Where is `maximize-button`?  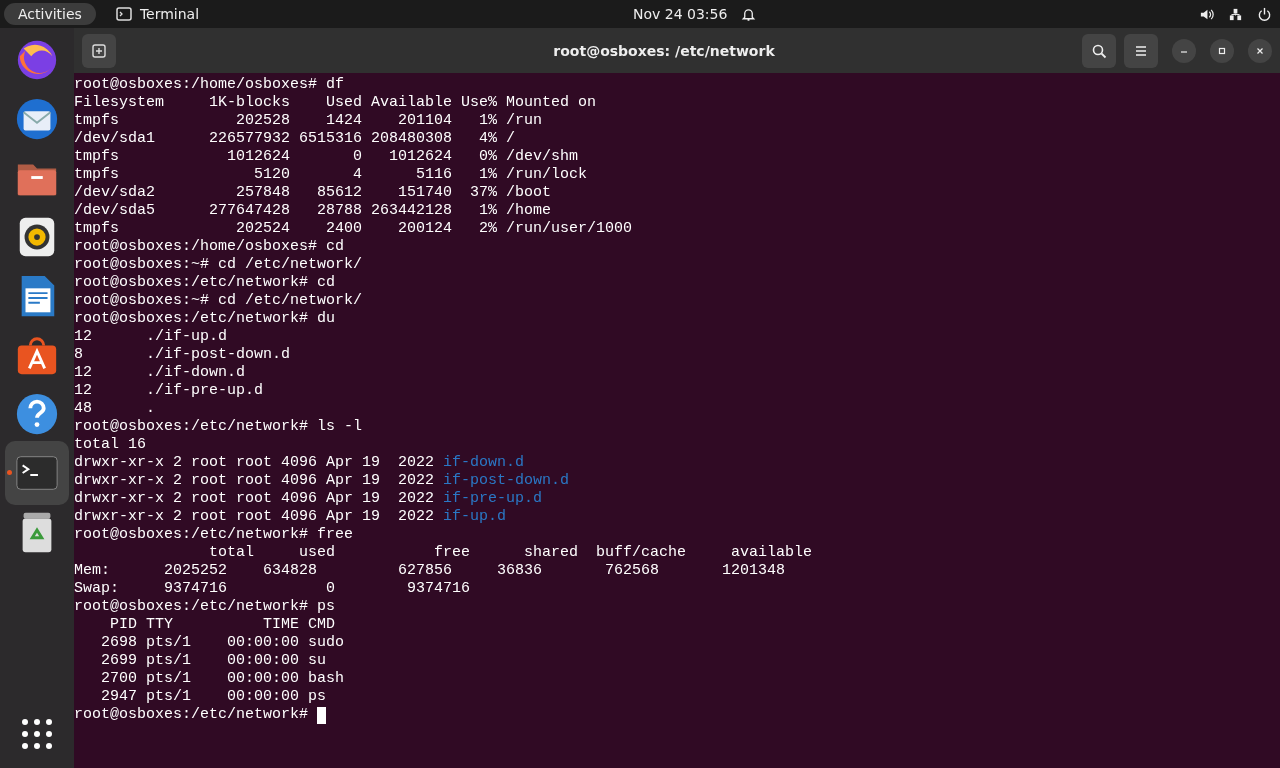
maximize-button is located at coordinates (1222, 50).